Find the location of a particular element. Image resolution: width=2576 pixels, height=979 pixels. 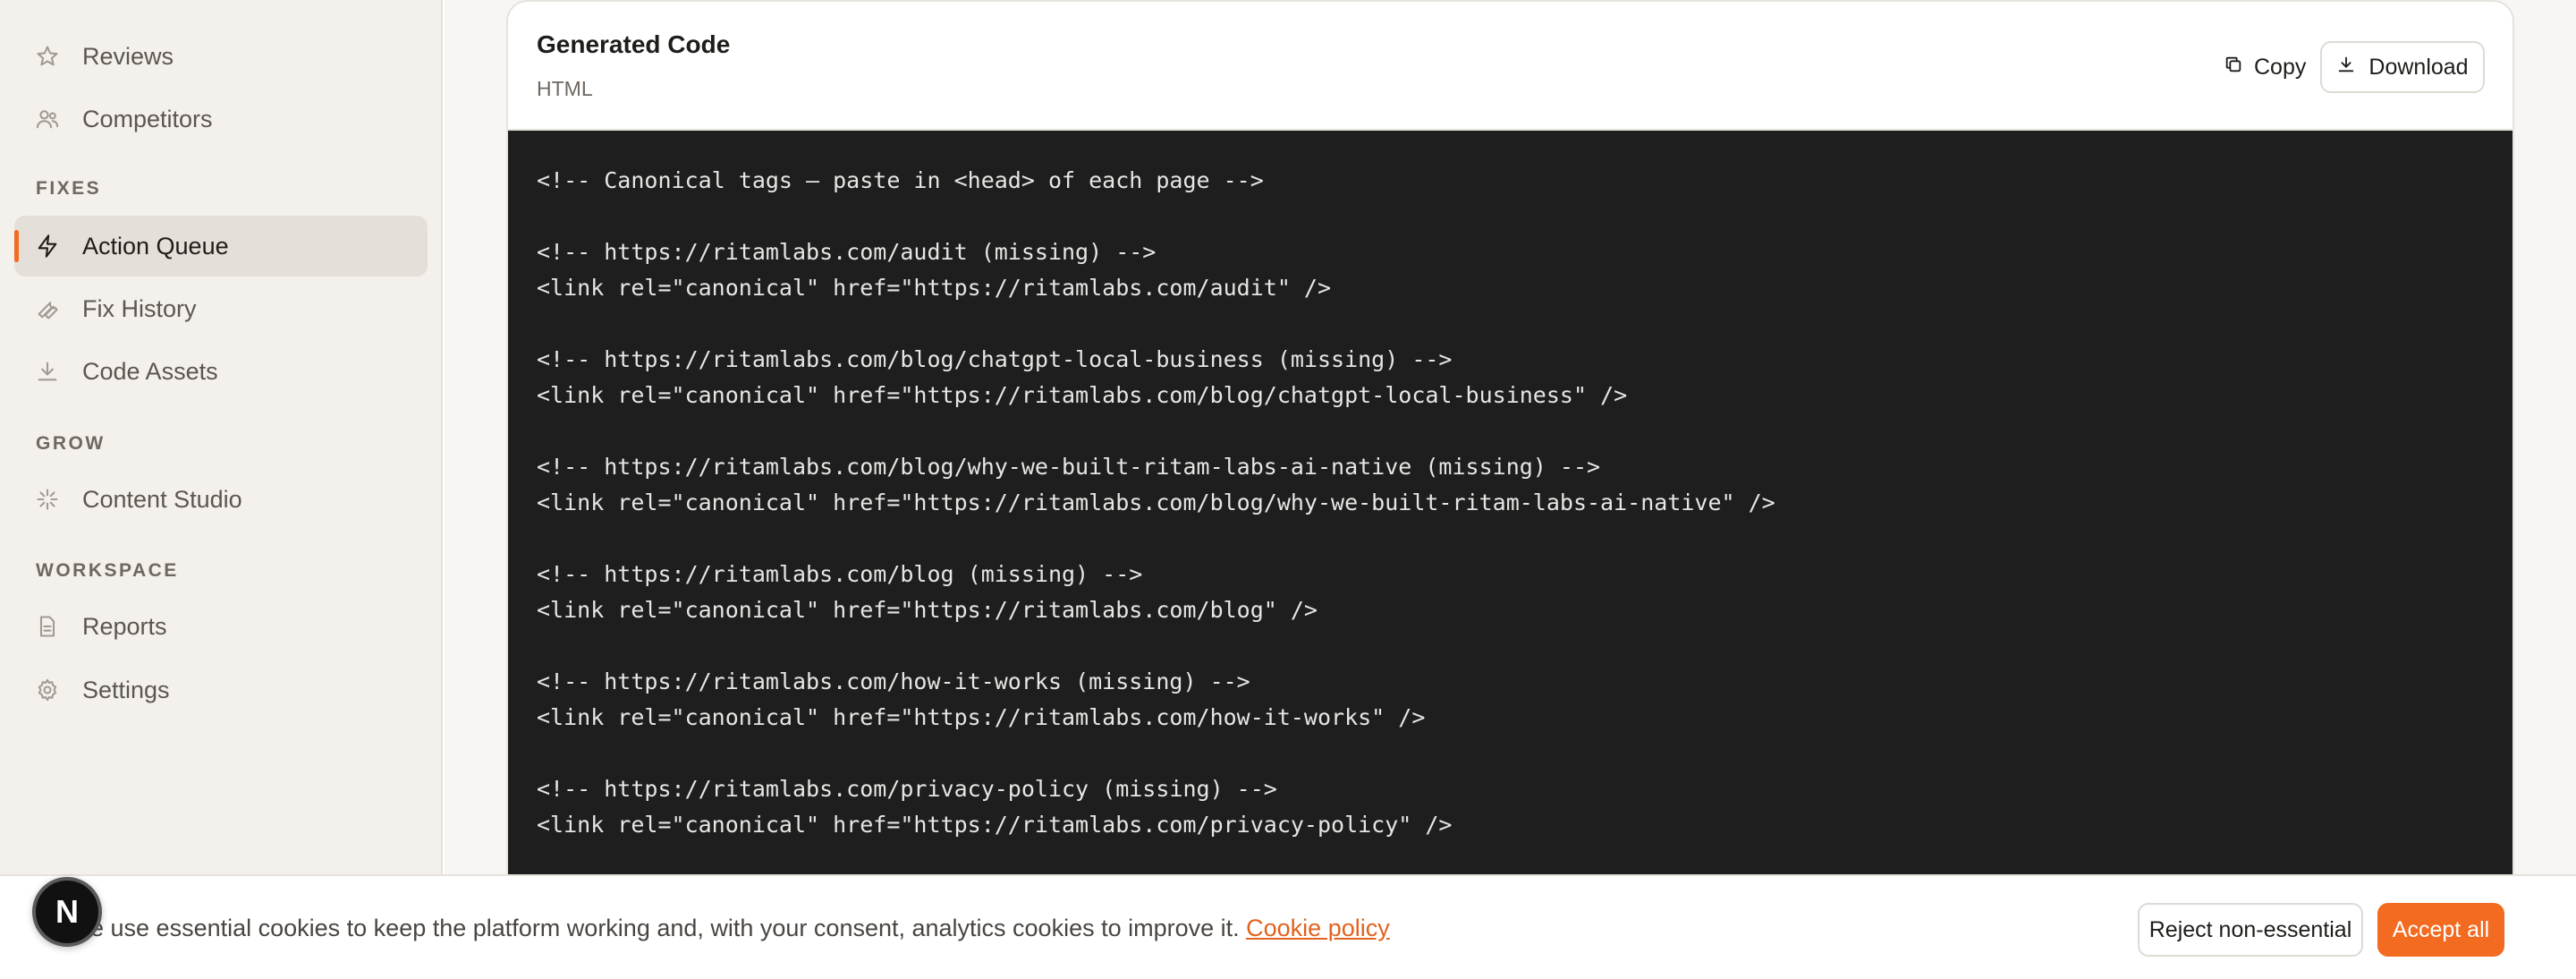

card-title: Generated Code is located at coordinates (634, 44).